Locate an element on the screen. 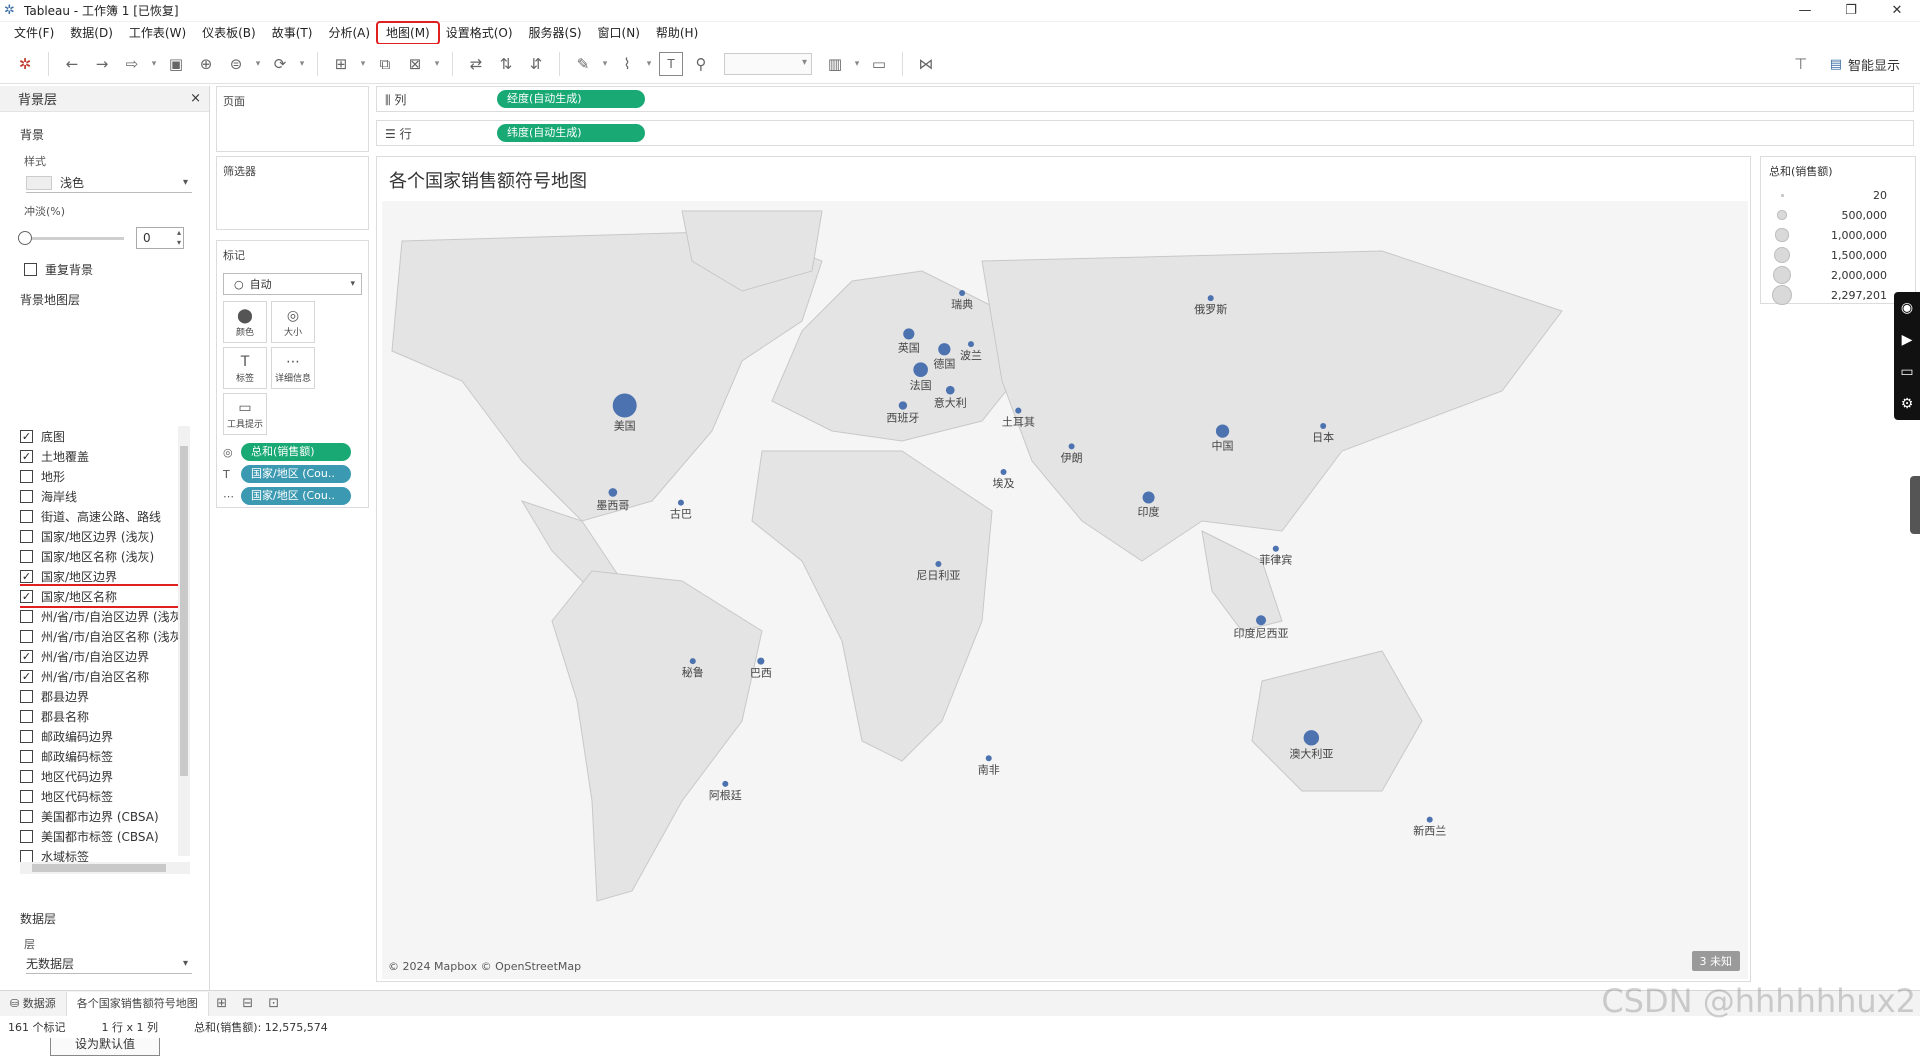  menu-item-2: 工作表(W) is located at coordinates (157, 33).